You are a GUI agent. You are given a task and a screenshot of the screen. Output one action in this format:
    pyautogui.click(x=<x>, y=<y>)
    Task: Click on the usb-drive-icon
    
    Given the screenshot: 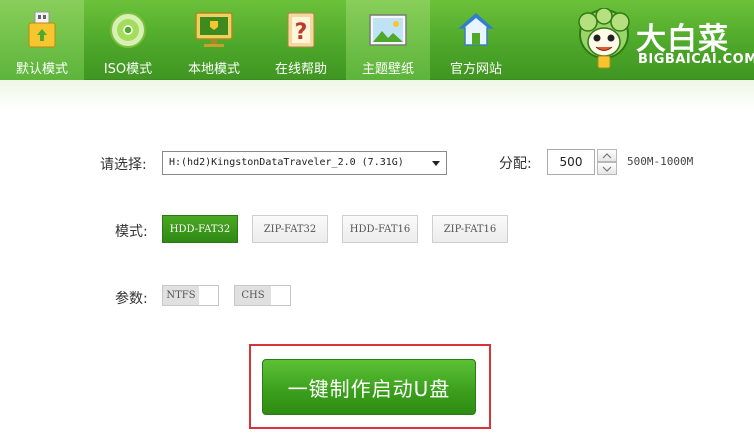 What is the action you would take?
    pyautogui.click(x=42, y=30)
    